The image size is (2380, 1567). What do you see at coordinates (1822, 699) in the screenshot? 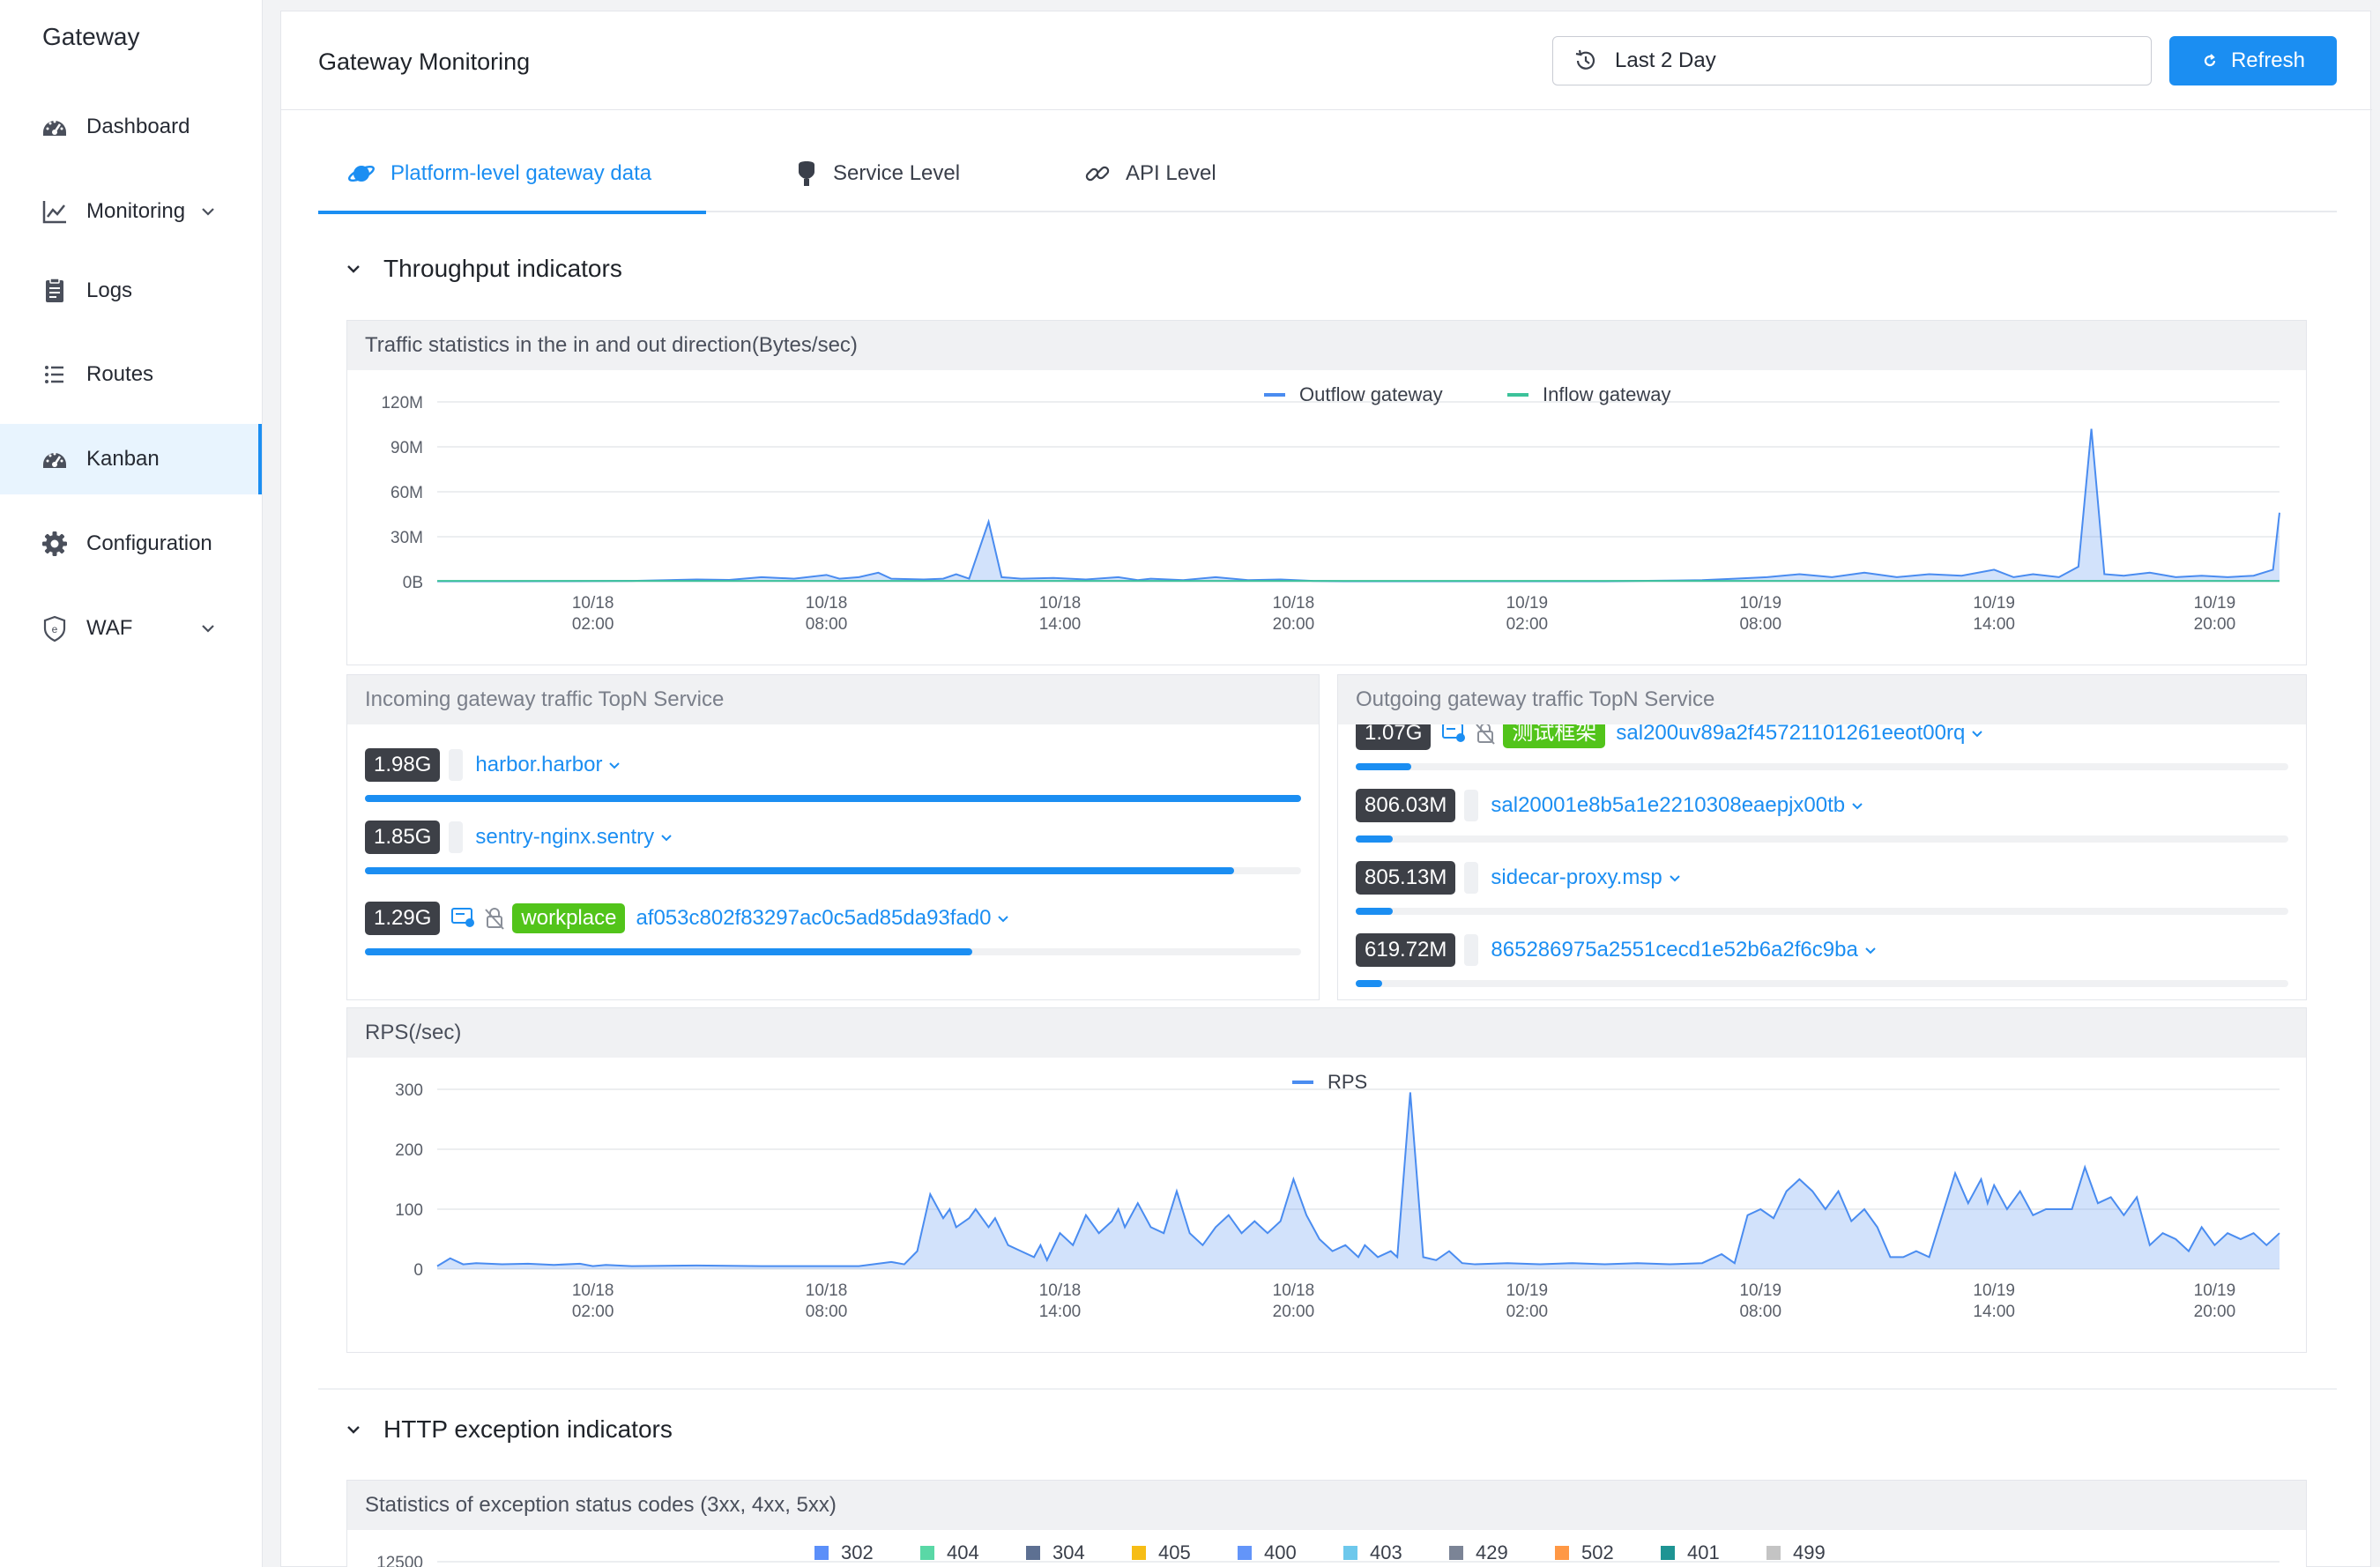
I see `card-title: Outgoing gateway traffic TopN Service` at bounding box center [1822, 699].